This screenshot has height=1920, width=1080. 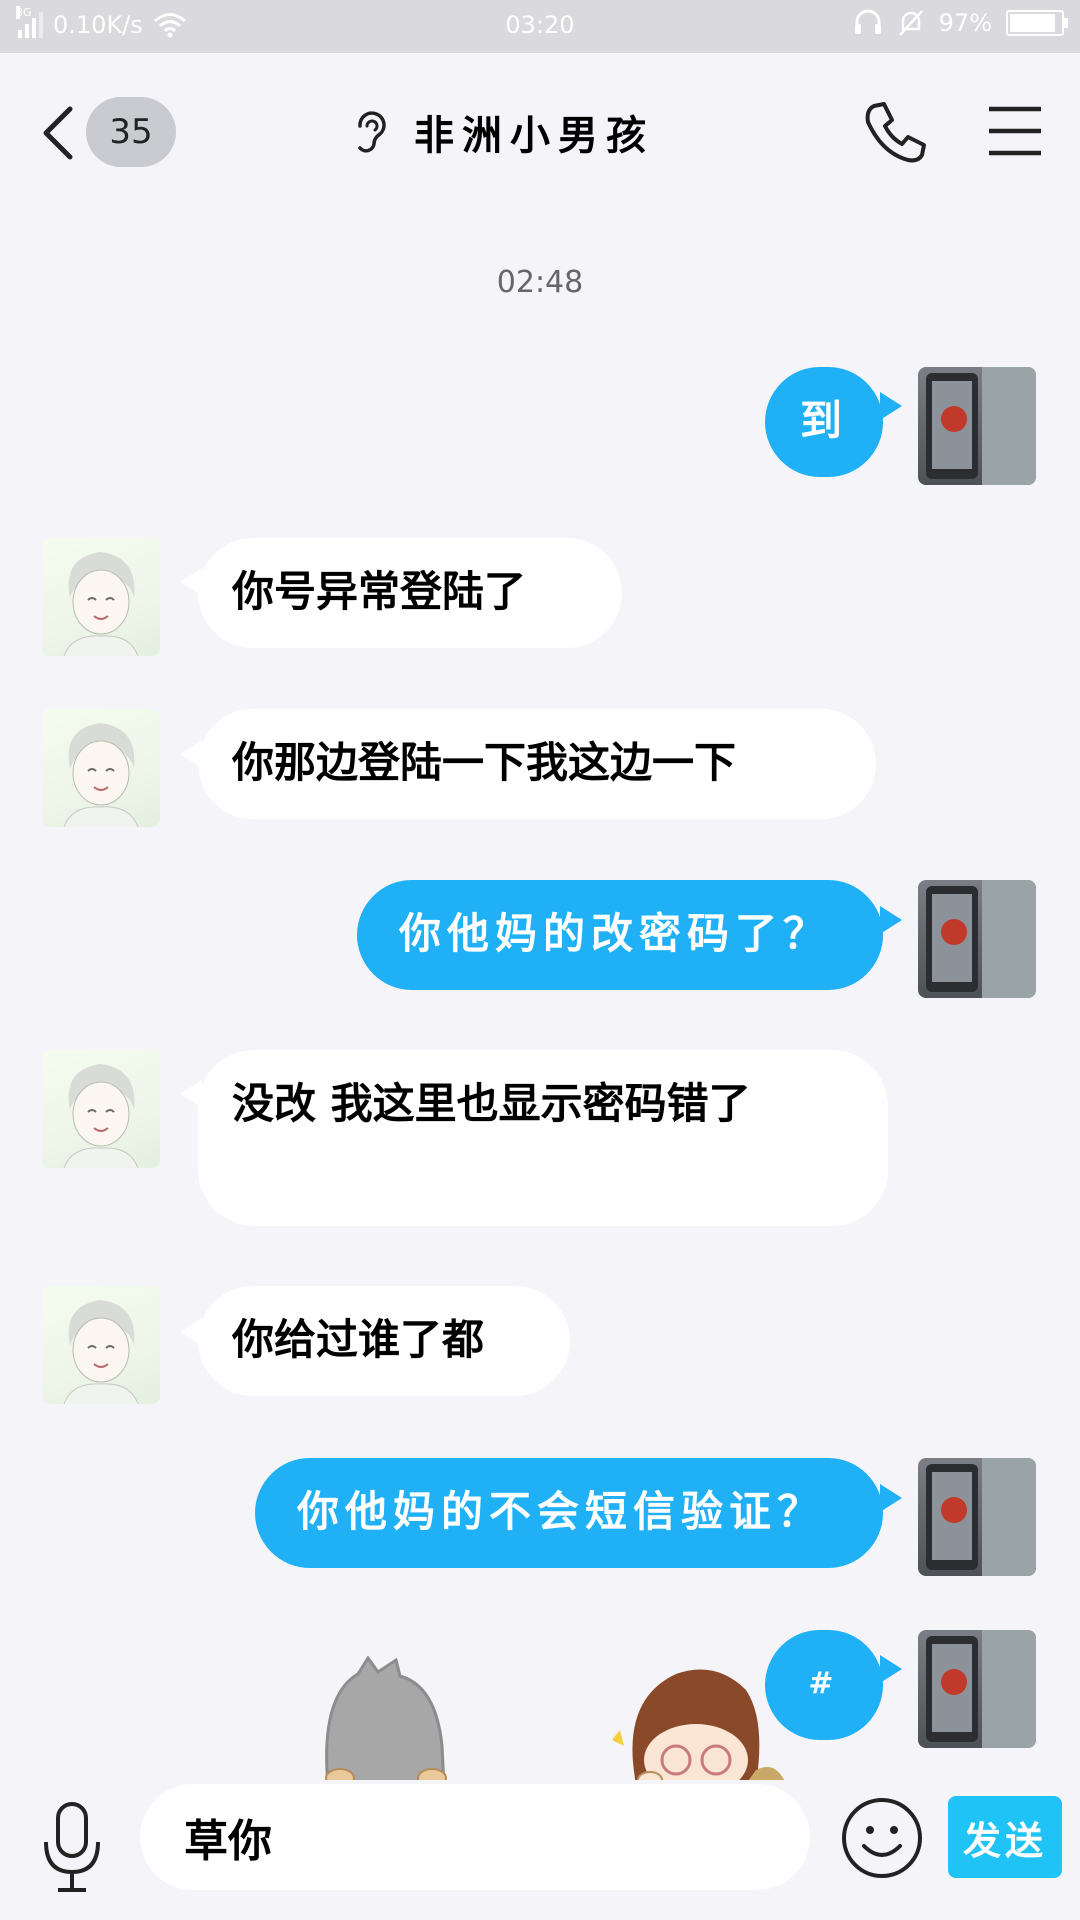 What do you see at coordinates (540, 282) in the screenshot?
I see `message-timestamp: 02:48` at bounding box center [540, 282].